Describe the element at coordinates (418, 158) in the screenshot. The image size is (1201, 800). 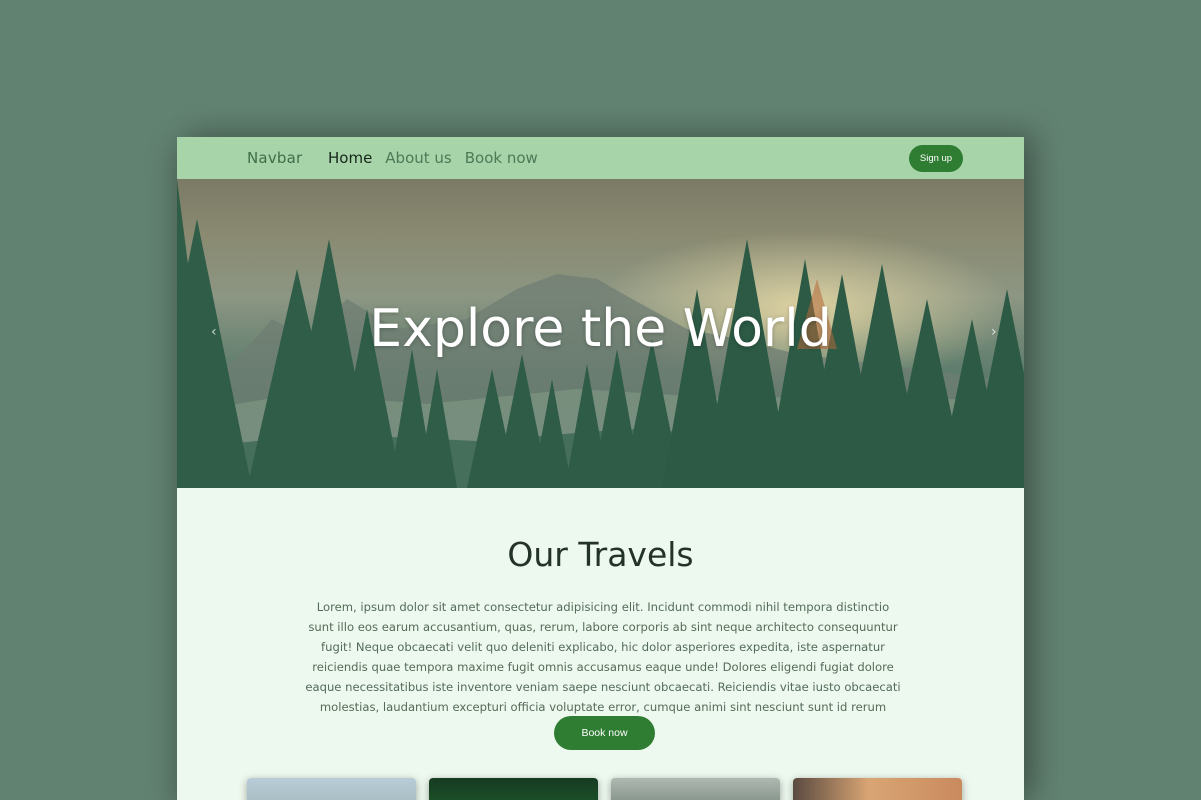
I see `nav-link-about-us: About us` at that location.